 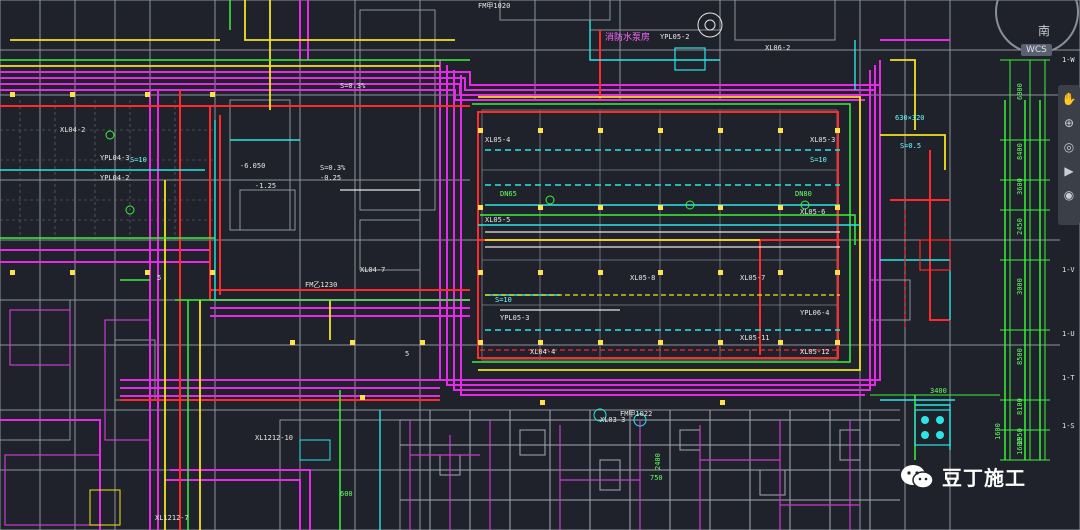 What do you see at coordinates (115, 178) in the screenshot?
I see `label-yl04-2: YPL04-2` at bounding box center [115, 178].